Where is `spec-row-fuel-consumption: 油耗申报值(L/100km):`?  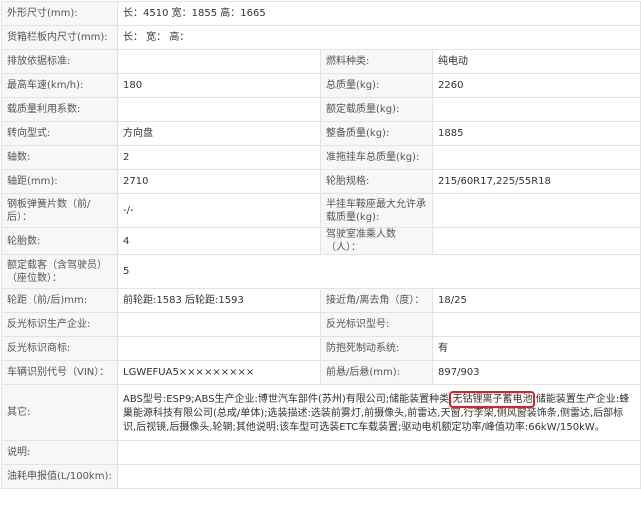 spec-row-fuel-consumption: 油耗申报值(L/100km): is located at coordinates (321, 476).